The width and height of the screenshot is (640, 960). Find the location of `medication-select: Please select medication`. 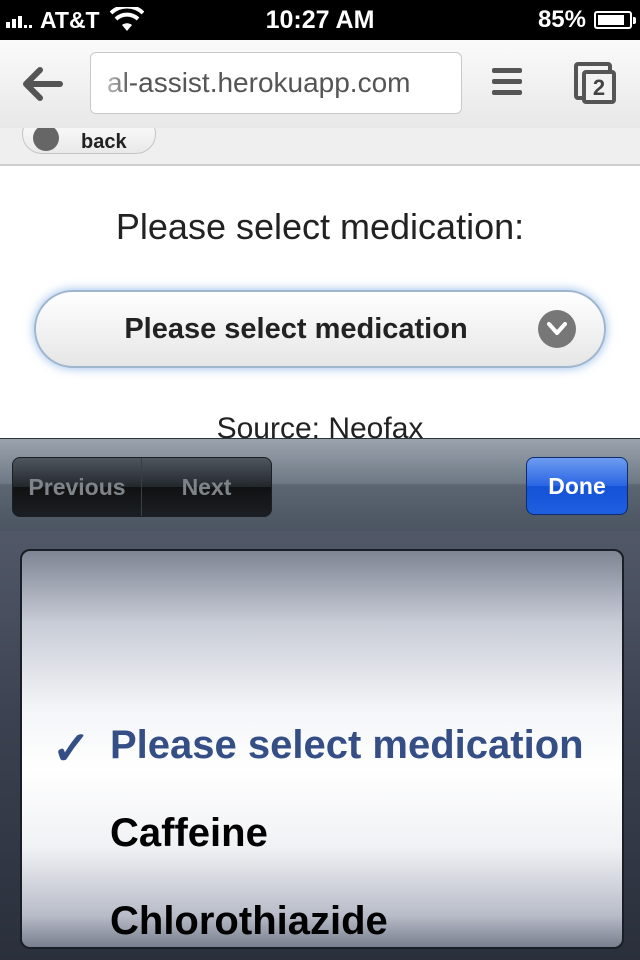

medication-select: Please select medication is located at coordinates (320, 329).